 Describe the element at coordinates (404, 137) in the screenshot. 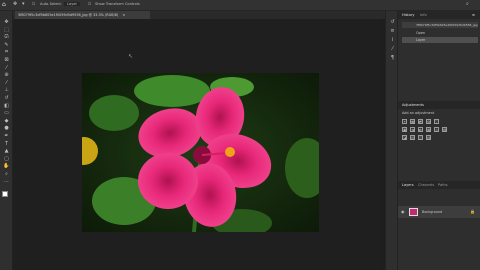

I see `adjustment-icon: ◪` at that location.